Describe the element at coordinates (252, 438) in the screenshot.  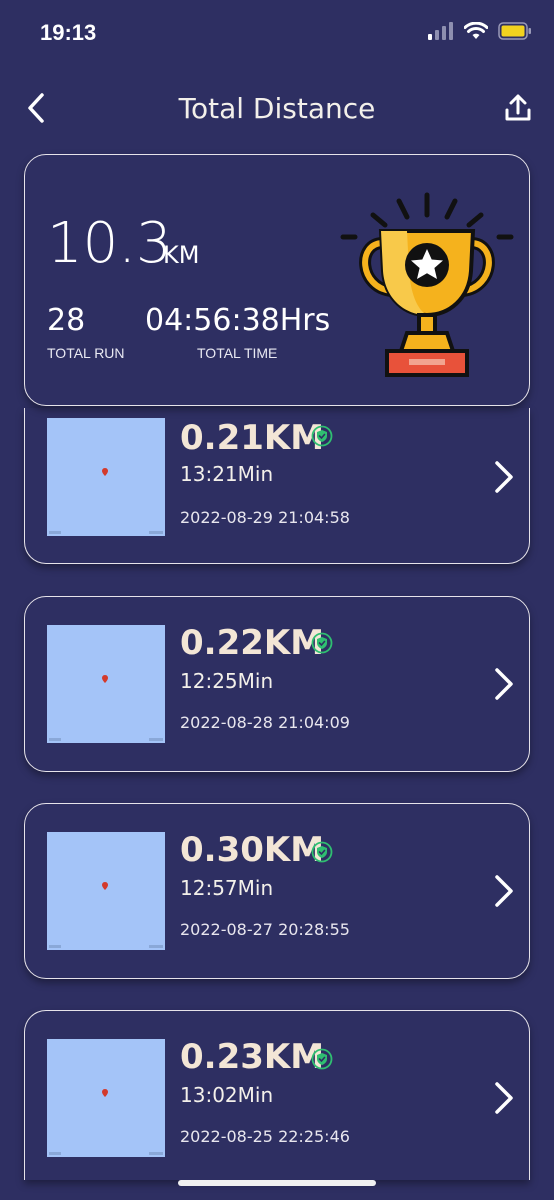
I see `run-distance: 0.21KM` at that location.